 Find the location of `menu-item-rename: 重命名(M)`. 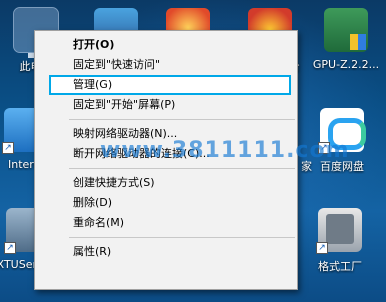

menu-item-rename: 重命名(M) is located at coordinates (166, 223).